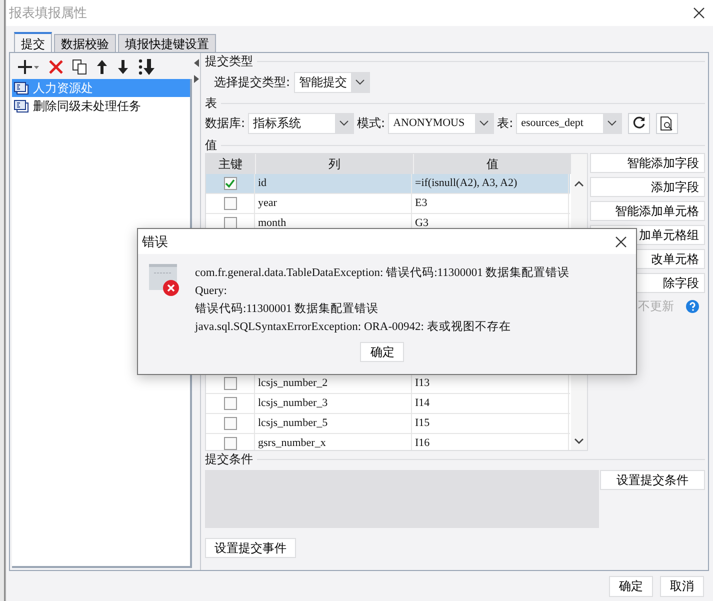 This screenshot has width=713, height=601. I want to click on dialog-button: 取消, so click(682, 586).